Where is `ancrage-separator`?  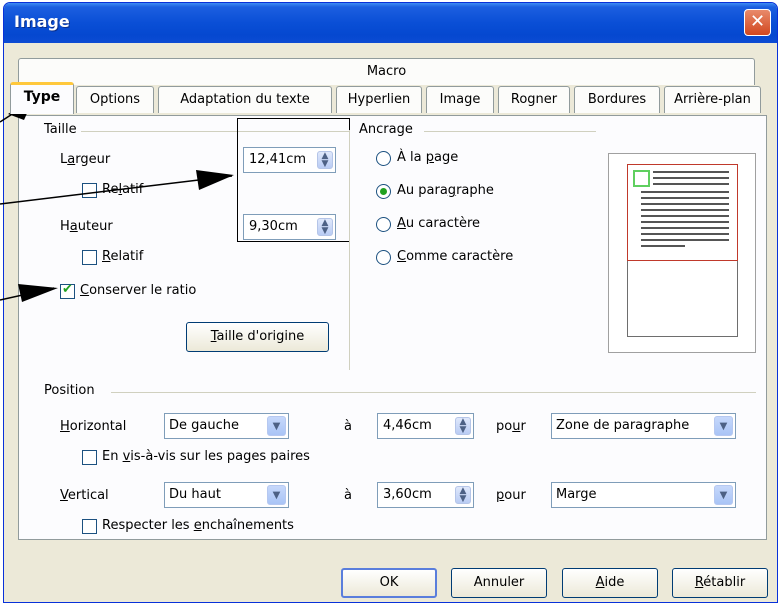
ancrage-separator is located at coordinates (510, 131).